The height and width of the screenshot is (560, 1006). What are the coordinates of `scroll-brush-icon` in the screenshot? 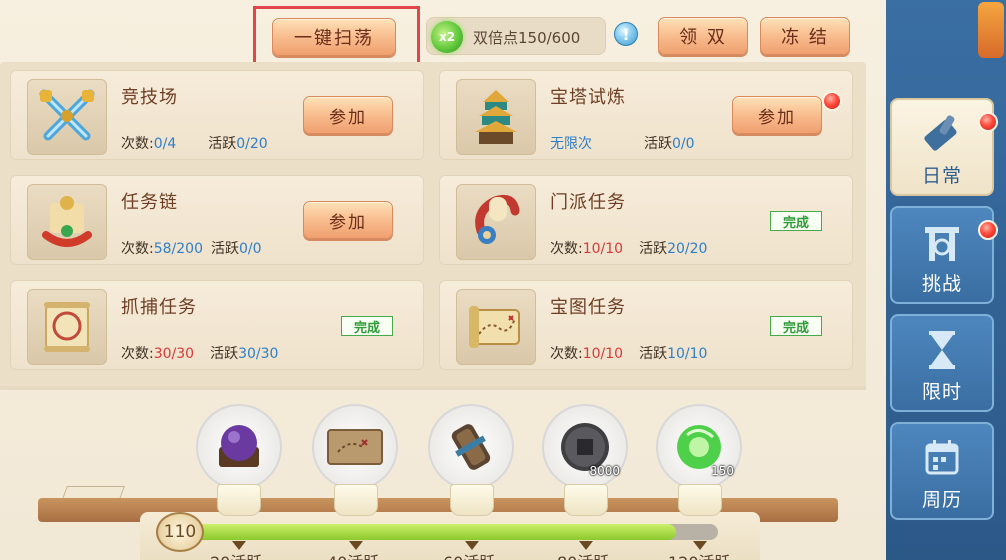 It's located at (942, 134).